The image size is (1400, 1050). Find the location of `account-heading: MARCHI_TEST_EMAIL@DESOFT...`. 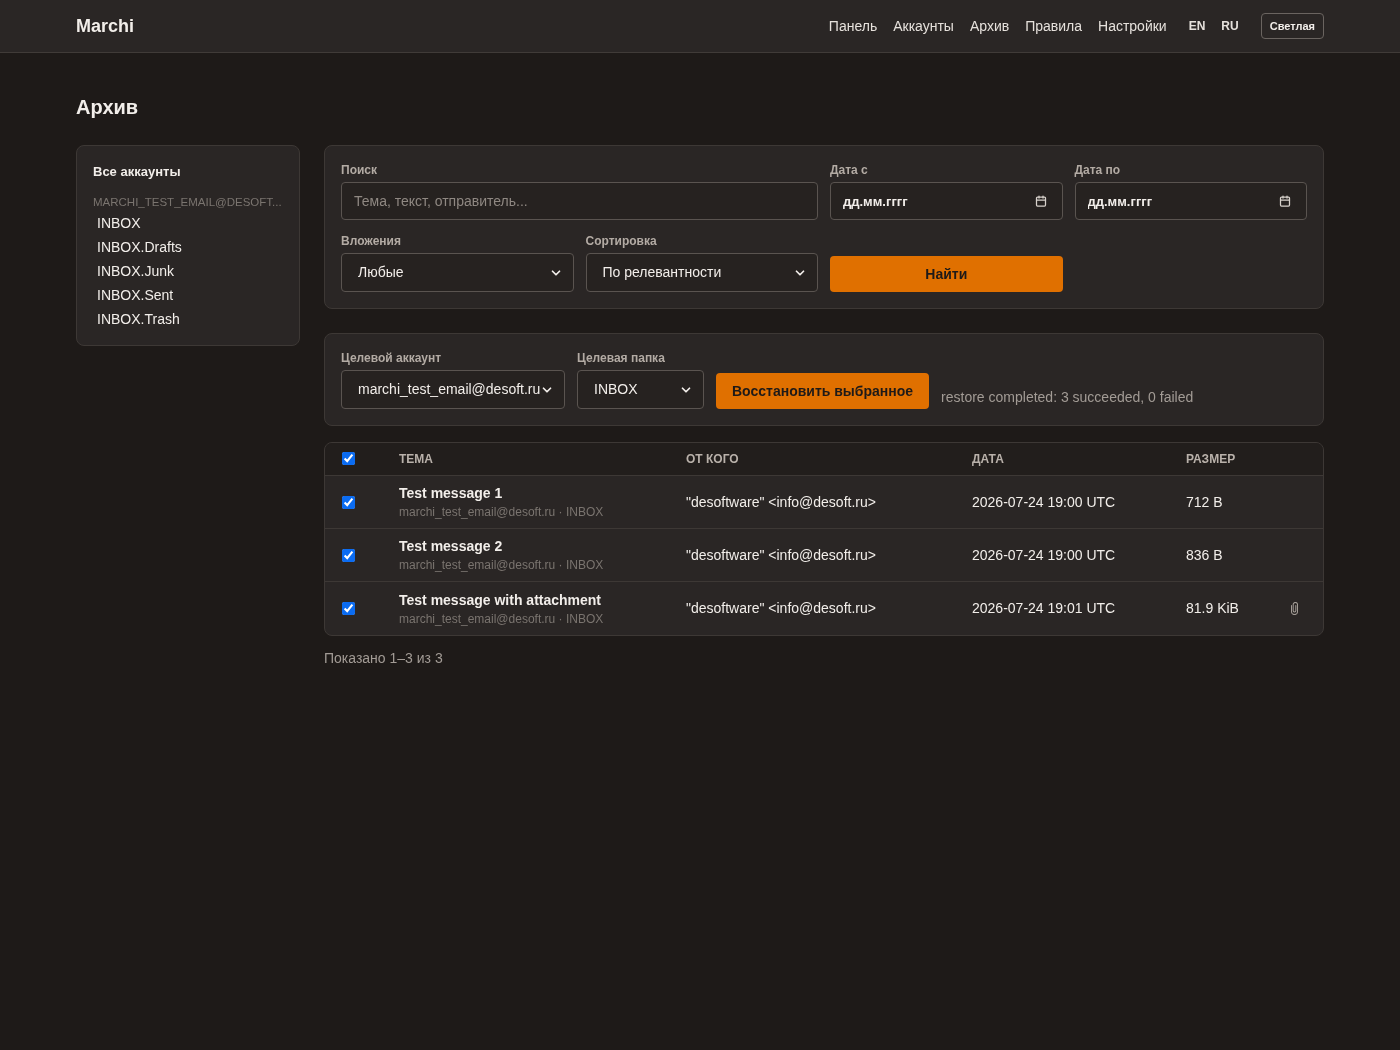

account-heading: MARCHI_TEST_EMAIL@DESOFT... is located at coordinates (187, 202).